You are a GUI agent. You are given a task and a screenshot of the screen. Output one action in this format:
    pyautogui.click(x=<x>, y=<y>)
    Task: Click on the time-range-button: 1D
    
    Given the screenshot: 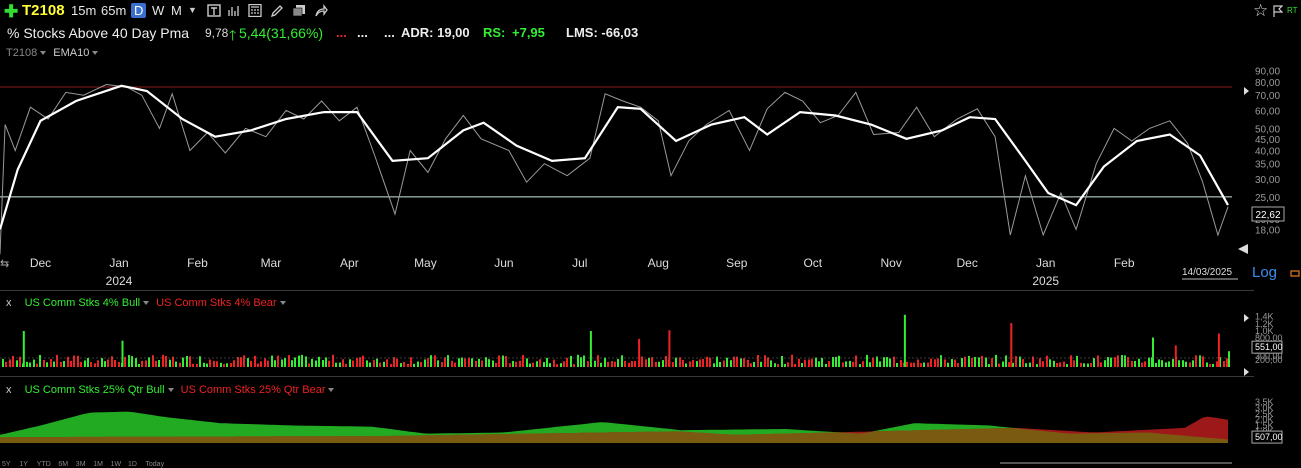 What is the action you would take?
    pyautogui.click(x=132, y=464)
    